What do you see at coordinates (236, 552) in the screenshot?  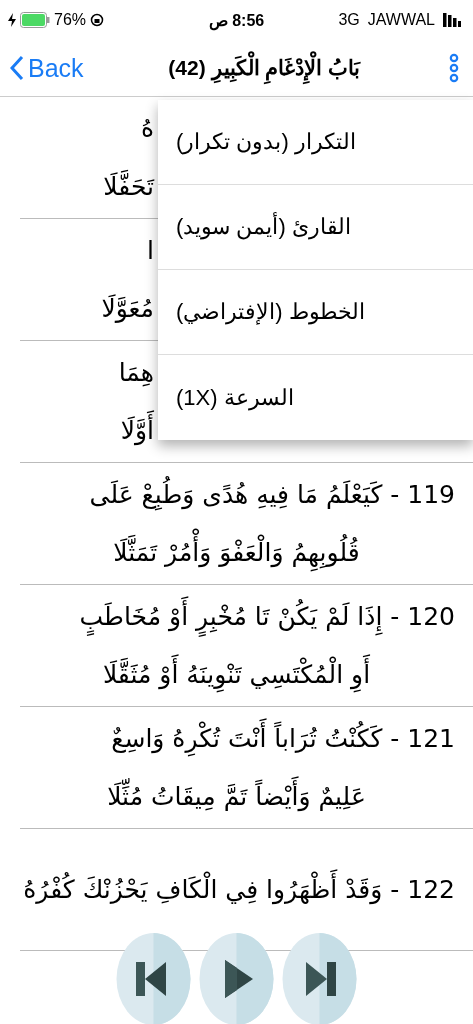 I see `verse-line: قُلُوبِهِمُ وَالْعَفْوَ وَأْمُرْ تَمَثَّلَا` at bounding box center [236, 552].